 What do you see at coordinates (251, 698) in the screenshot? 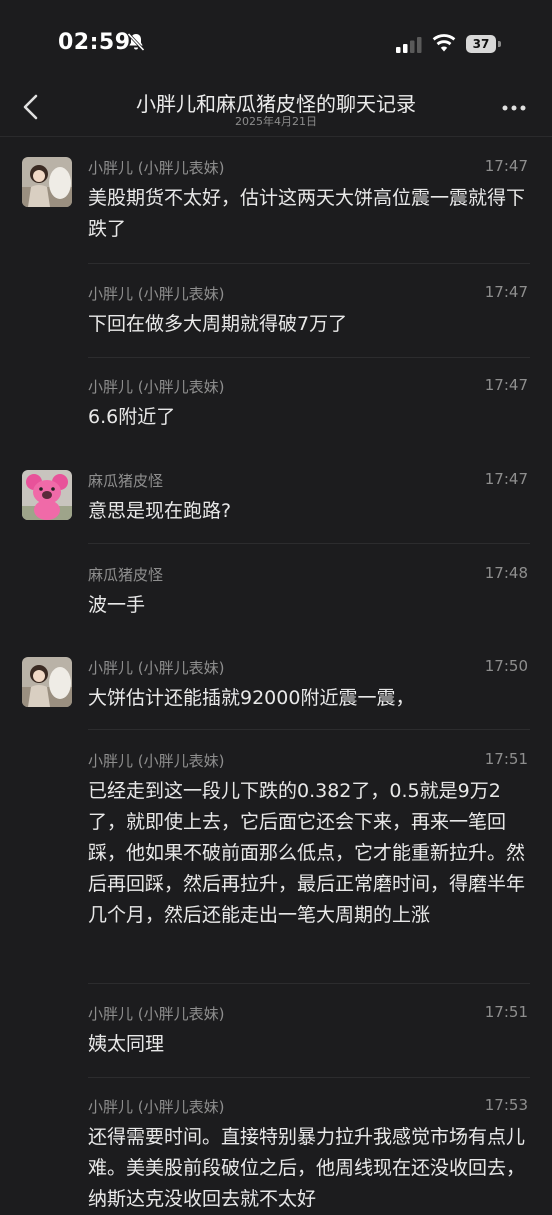
I see `message-text: 大饼估计还能插就92000附近震一震，` at bounding box center [251, 698].